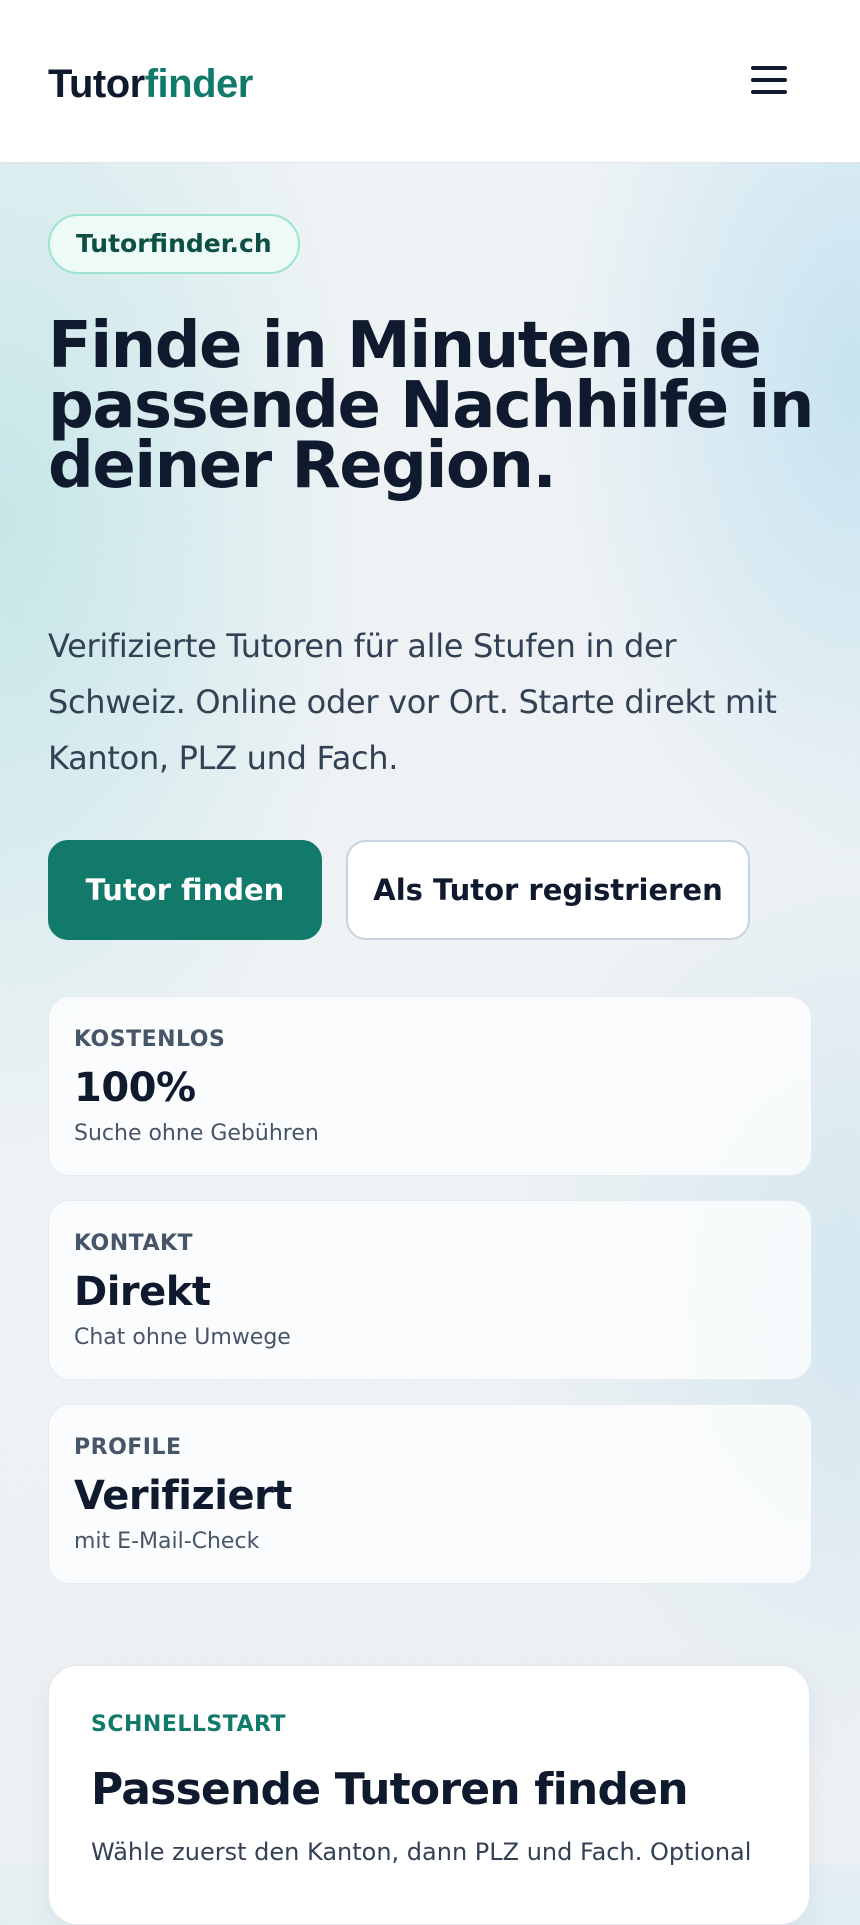 The width and height of the screenshot is (860, 1925). What do you see at coordinates (142, 1292) in the screenshot?
I see `stat-value: Direkt` at bounding box center [142, 1292].